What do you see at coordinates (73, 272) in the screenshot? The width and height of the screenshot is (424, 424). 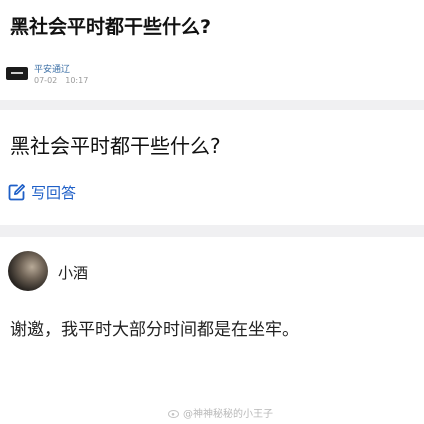 I see `author-name: 小酒` at bounding box center [73, 272].